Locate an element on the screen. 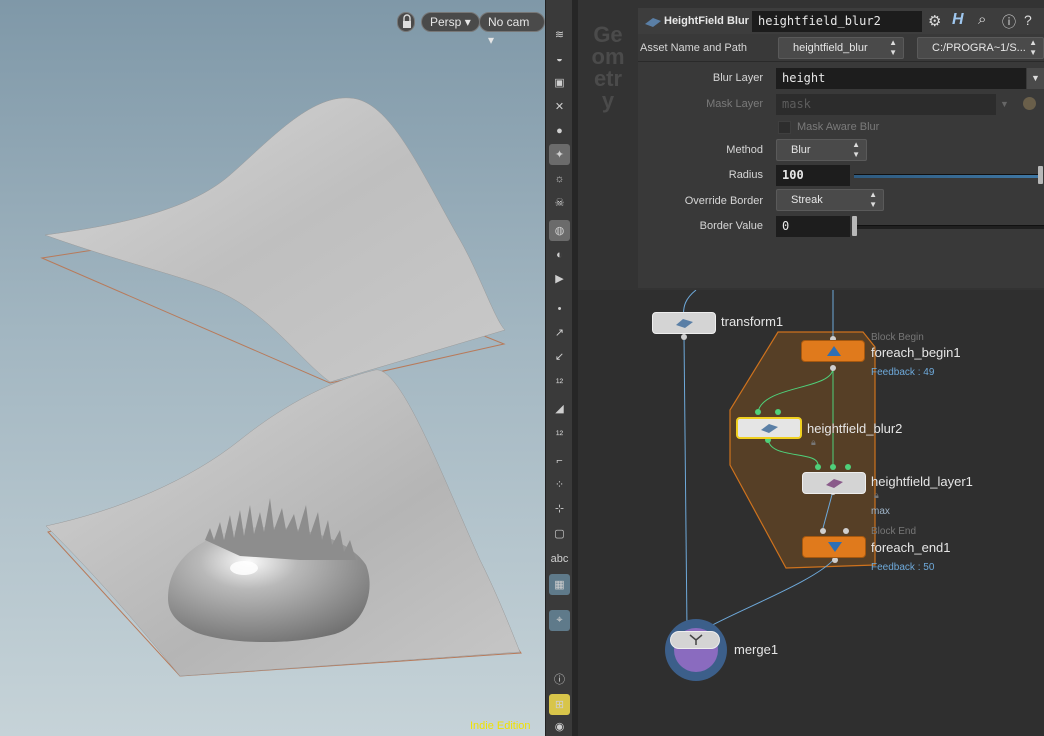 This screenshot has height=736, width=1044. point-numbers-icon: ¹² is located at coordinates (559, 382).